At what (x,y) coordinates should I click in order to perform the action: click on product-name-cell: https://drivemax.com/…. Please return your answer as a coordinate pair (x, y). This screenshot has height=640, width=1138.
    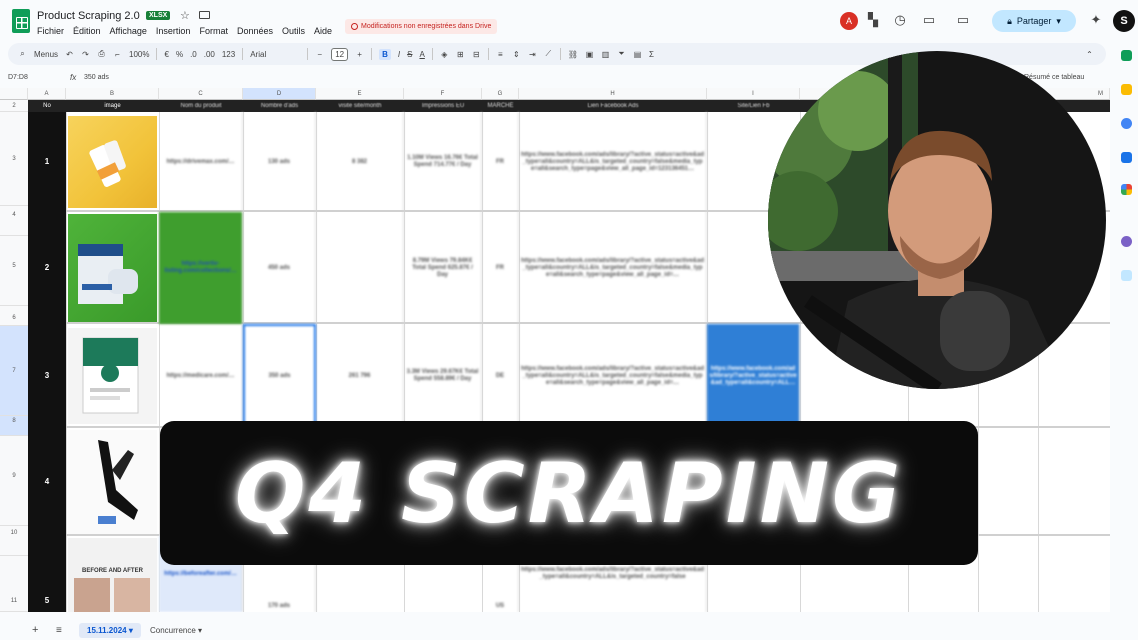
    Looking at the image, I should click on (201, 162).